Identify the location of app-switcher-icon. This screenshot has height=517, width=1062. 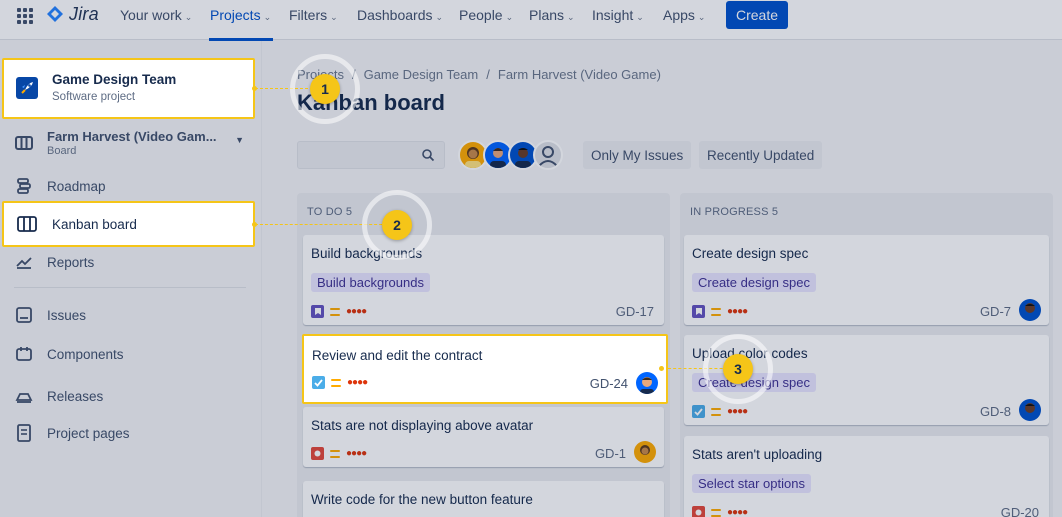
(25, 16).